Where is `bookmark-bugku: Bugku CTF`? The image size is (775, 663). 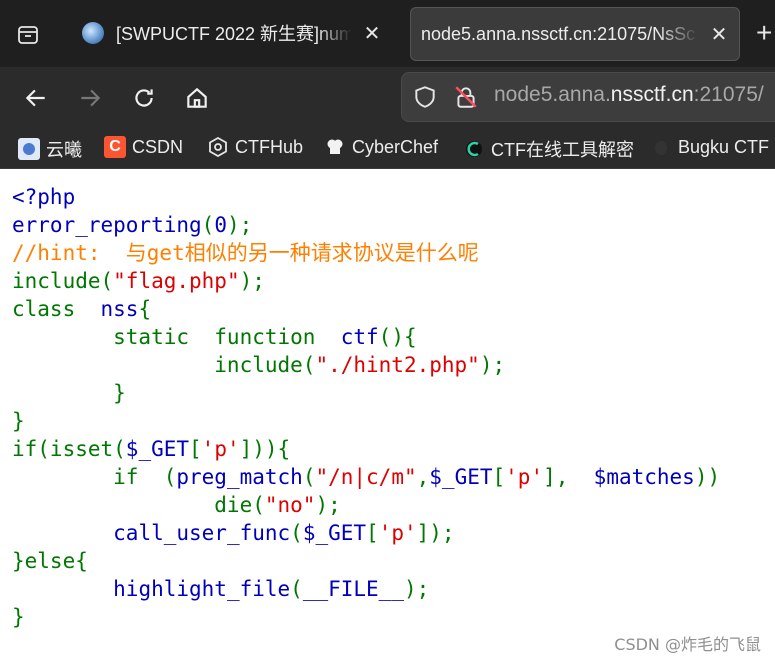
bookmark-bugku: Bugku CTF is located at coordinates (709, 147).